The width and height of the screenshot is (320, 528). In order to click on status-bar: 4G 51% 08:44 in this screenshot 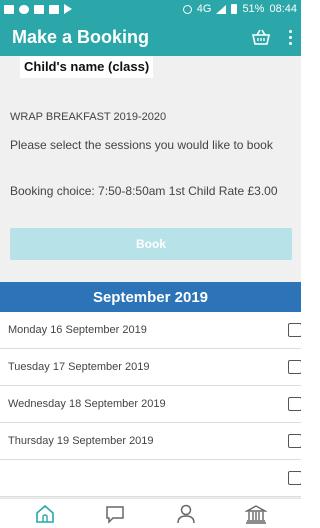, I will do `click(150, 9)`.